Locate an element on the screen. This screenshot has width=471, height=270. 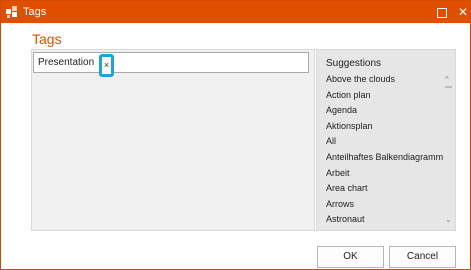
scrollbar-thumb is located at coordinates (448, 87).